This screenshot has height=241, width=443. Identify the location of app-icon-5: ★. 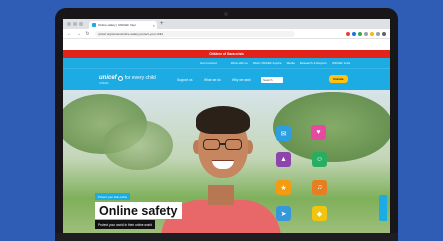
(283, 187).